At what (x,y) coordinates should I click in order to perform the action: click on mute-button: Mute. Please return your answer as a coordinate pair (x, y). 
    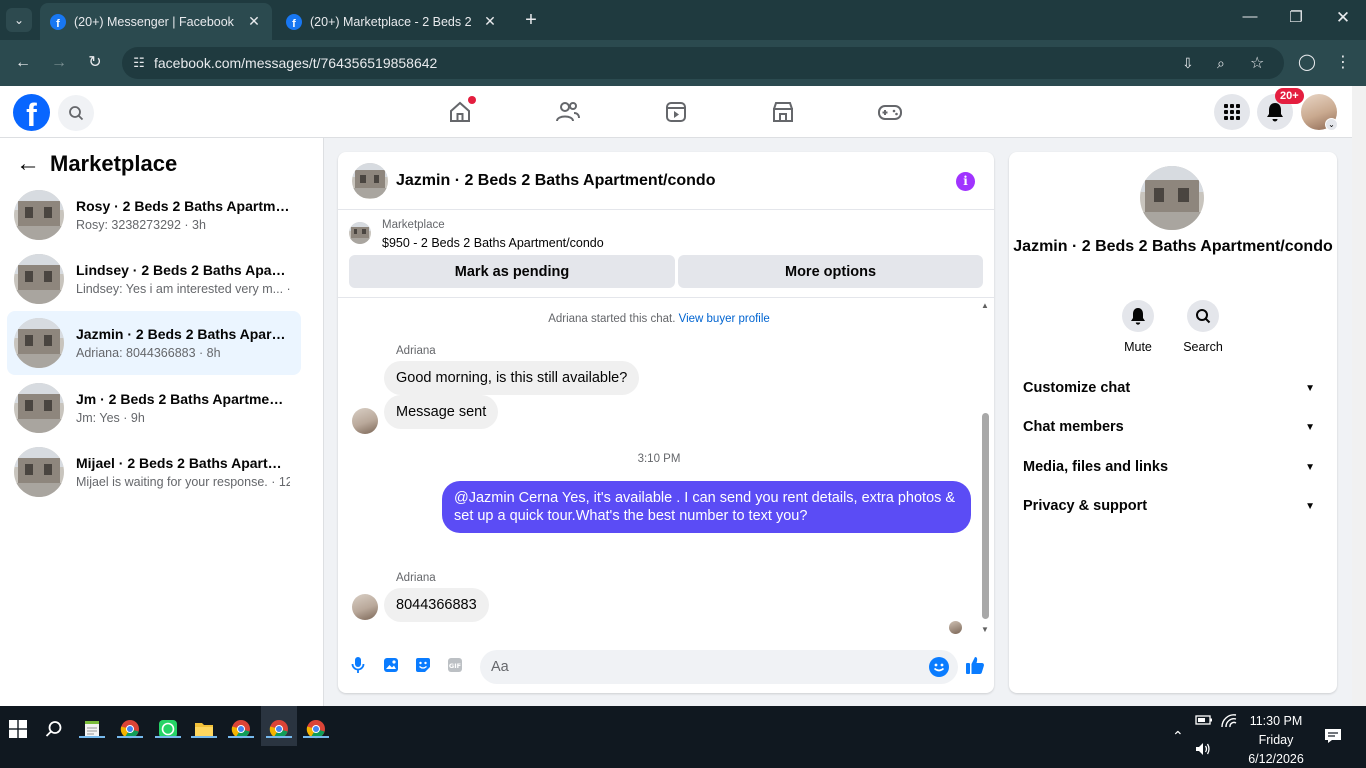
    Looking at the image, I should click on (1138, 327).